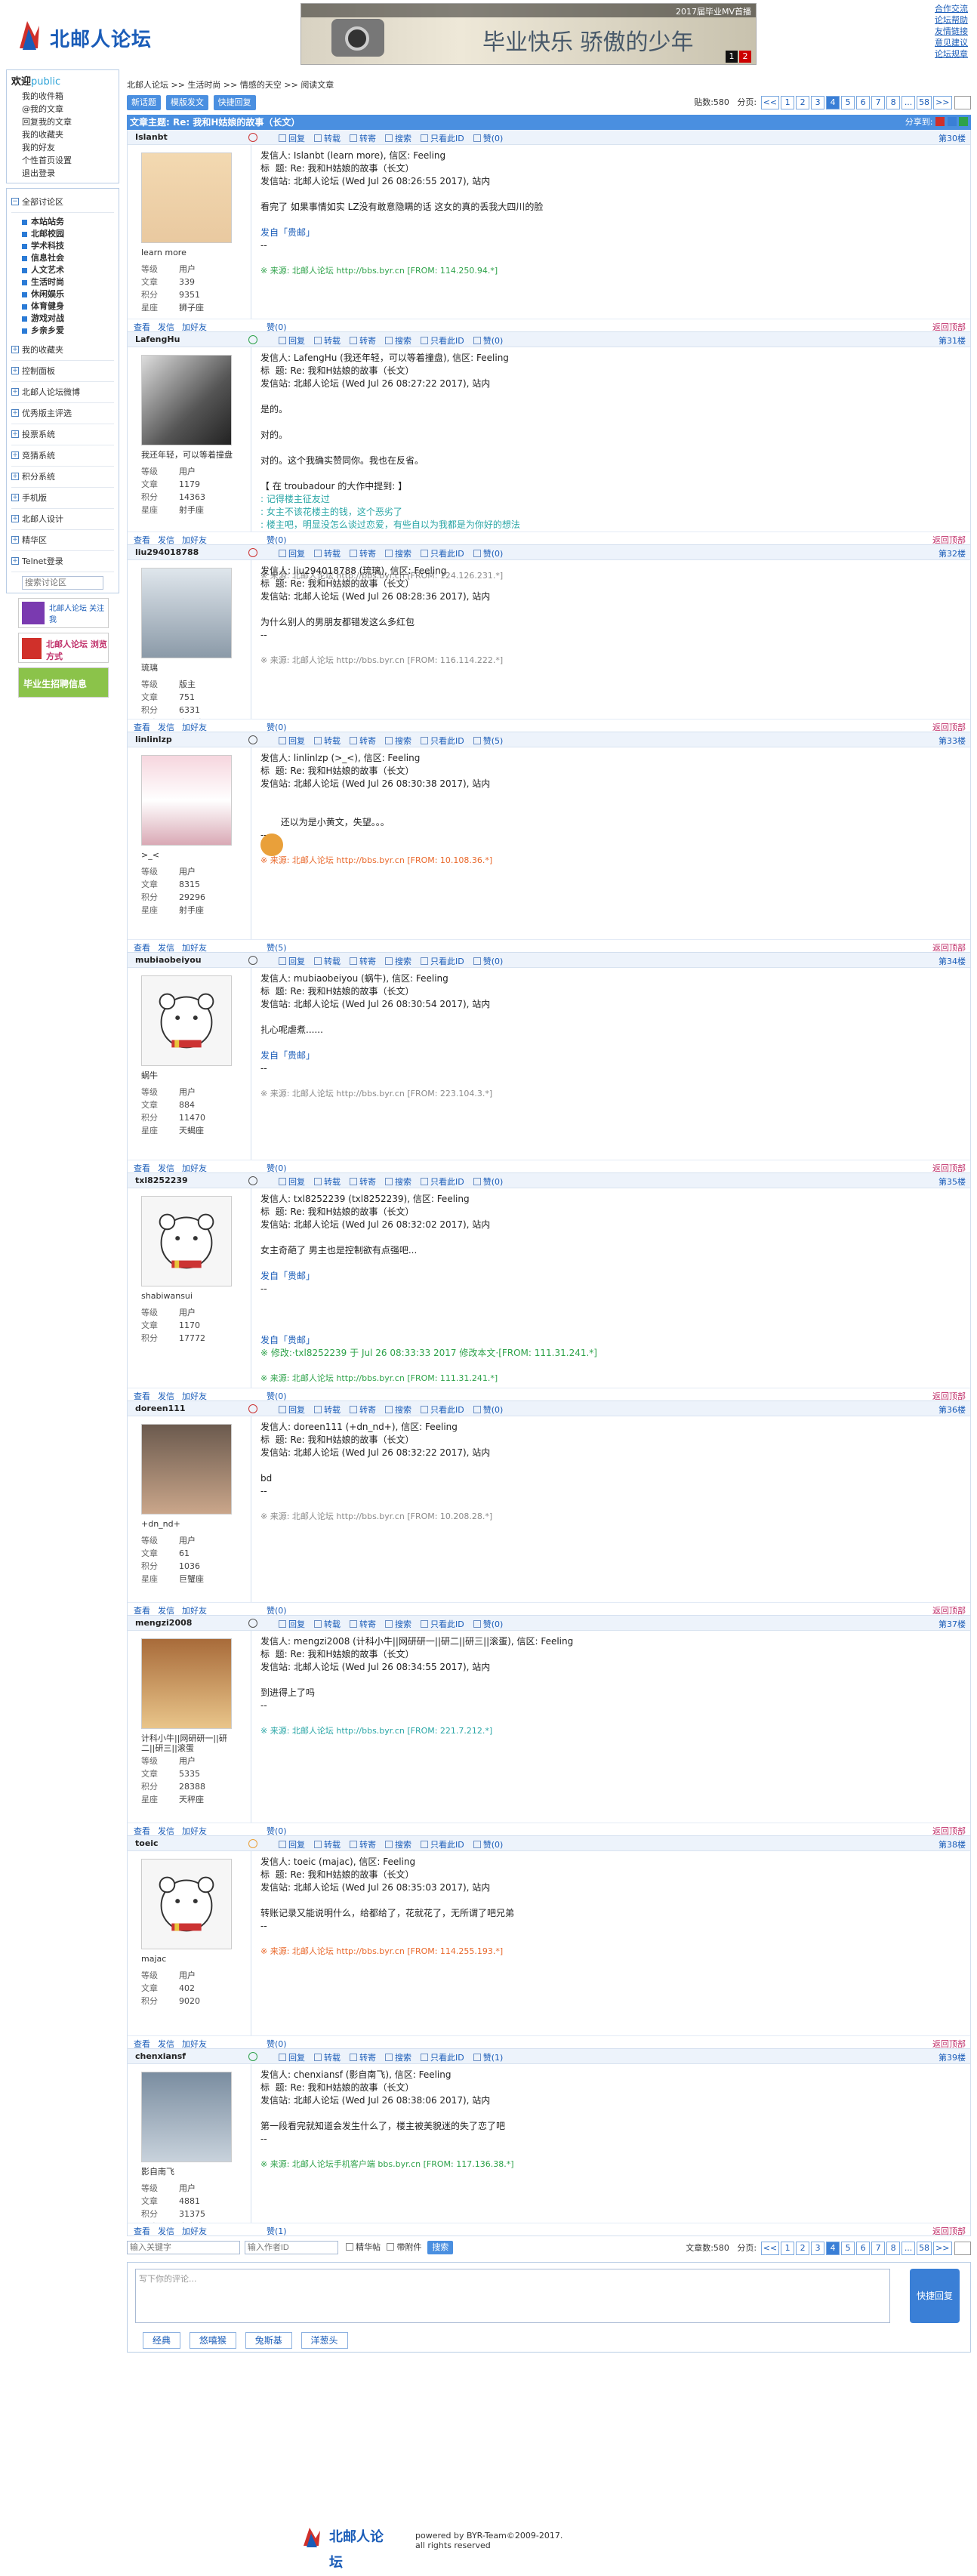 The image size is (977, 2576). What do you see at coordinates (212, 2340) in the screenshot?
I see `emoji-tab: 悠嘻猴` at bounding box center [212, 2340].